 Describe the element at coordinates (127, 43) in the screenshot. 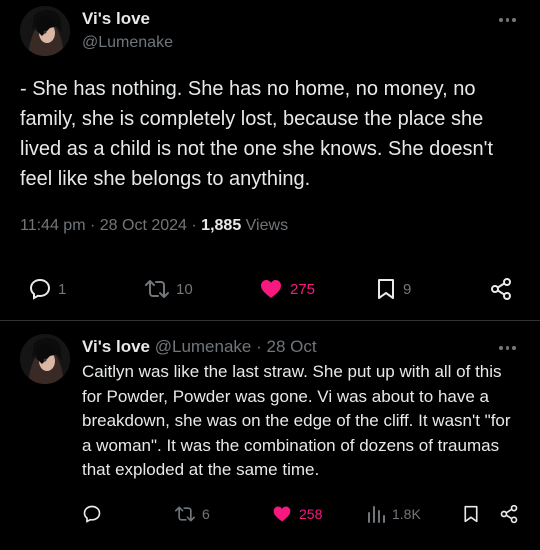

I see `handle: @Lumenake` at that location.